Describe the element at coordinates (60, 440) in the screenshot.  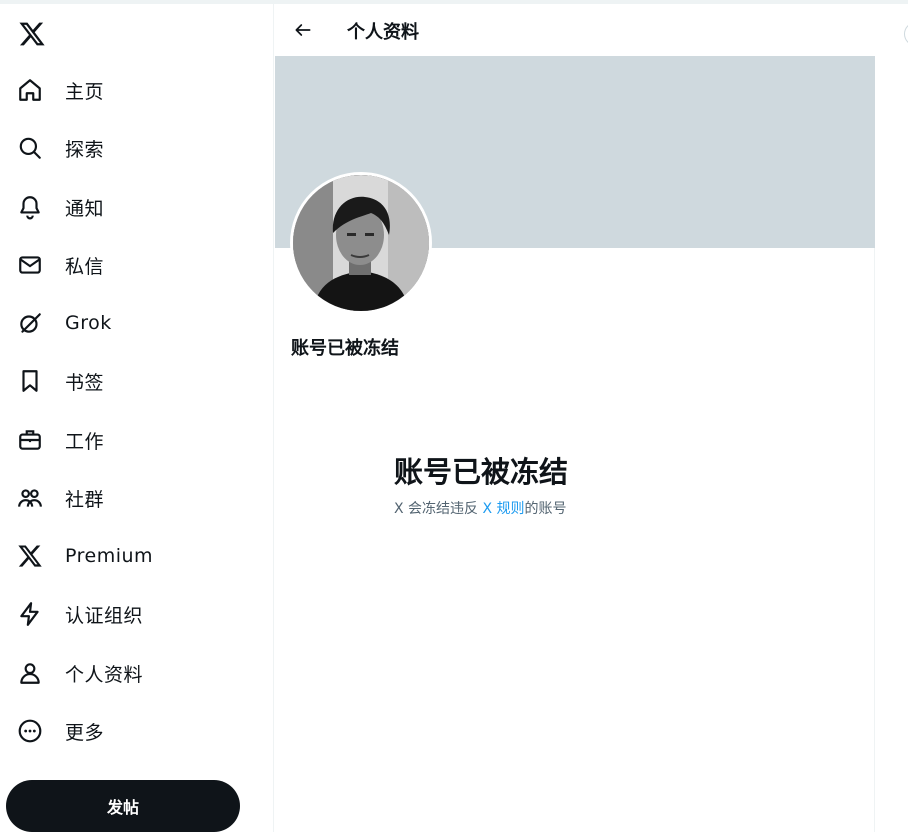
I see `sidebar-item-jobs: 工作` at that location.